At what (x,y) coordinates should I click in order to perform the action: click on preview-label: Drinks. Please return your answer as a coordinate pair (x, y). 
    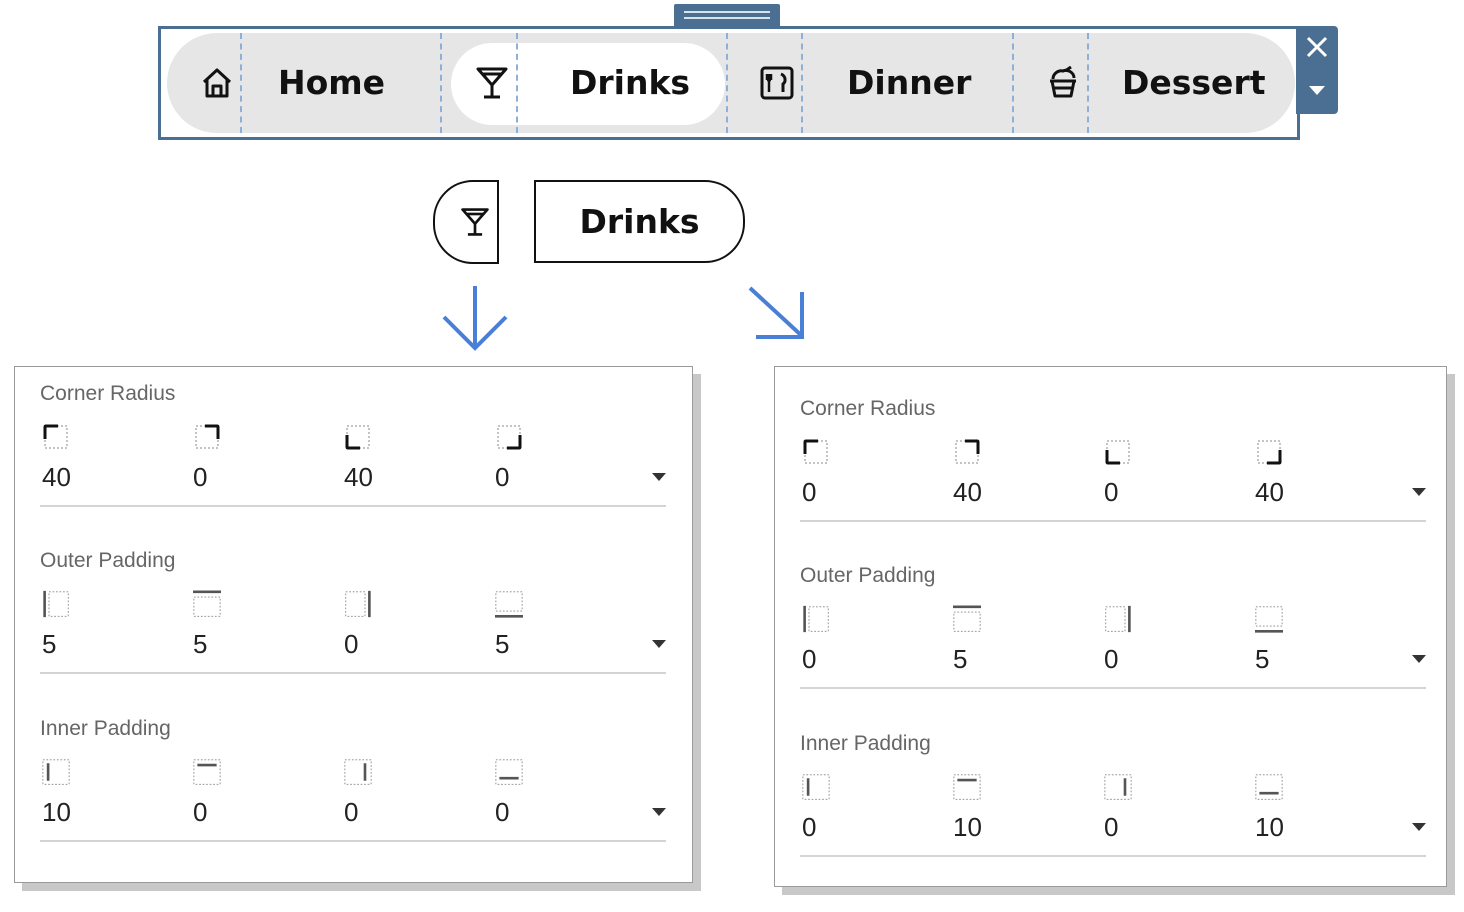
    Looking at the image, I should click on (639, 221).